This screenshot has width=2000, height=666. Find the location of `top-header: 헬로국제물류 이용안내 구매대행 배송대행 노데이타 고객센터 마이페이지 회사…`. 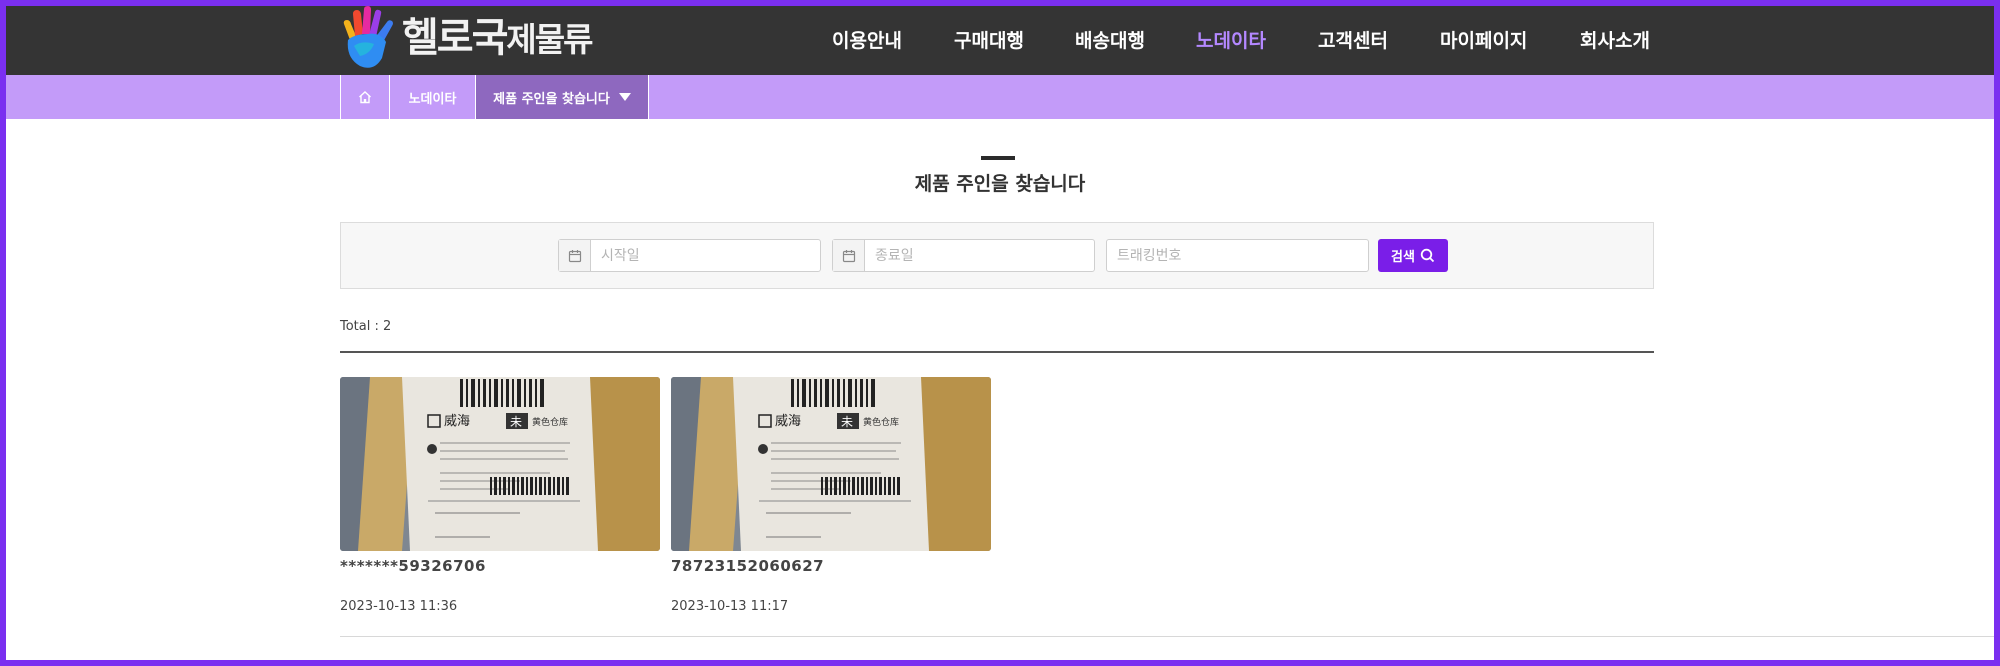

top-header: 헬로국제물류 이용안내 구매대행 배송대행 노데이타 고객센터 마이페이지 회사… is located at coordinates (1000, 40).